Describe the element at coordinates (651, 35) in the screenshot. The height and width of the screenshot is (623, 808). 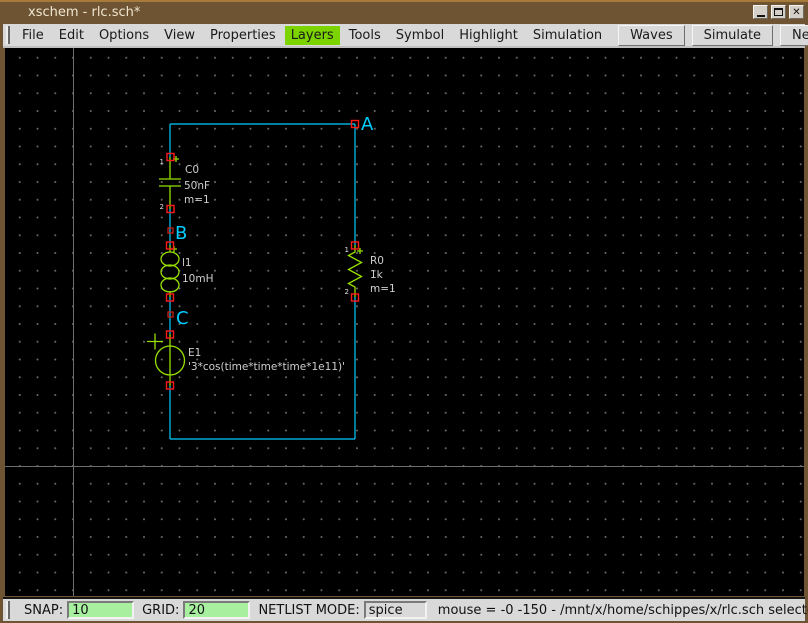
I see `waves-button: Waves` at that location.